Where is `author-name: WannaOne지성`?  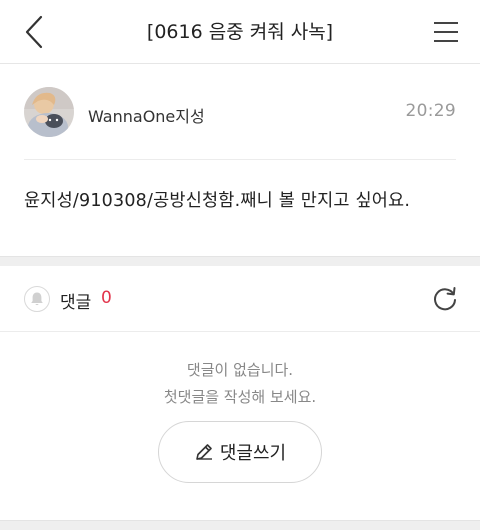
author-name: WannaOne지성 is located at coordinates (146, 115).